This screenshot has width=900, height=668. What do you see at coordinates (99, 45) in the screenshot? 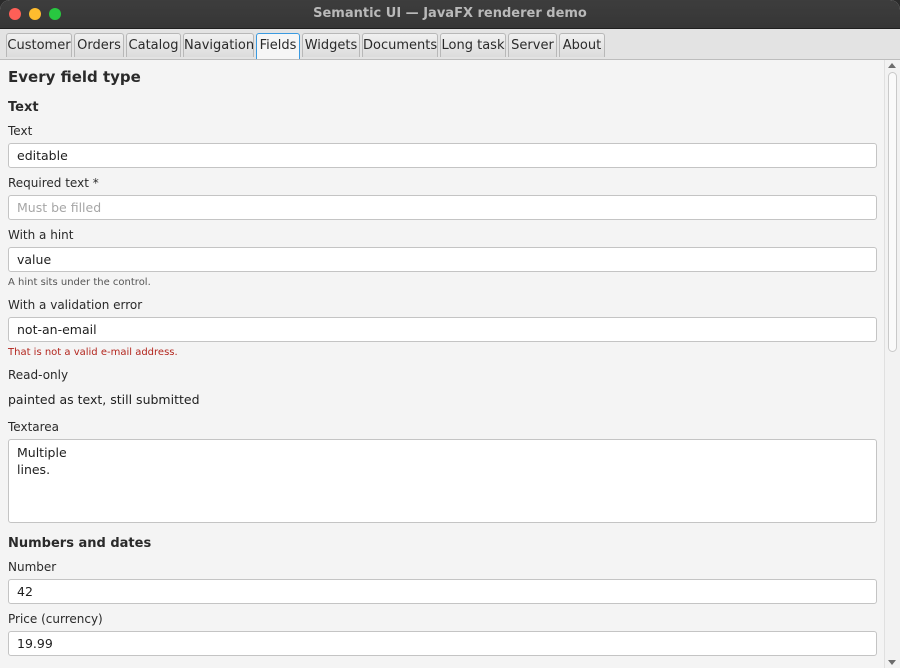
I see `tab-orders: Orders` at bounding box center [99, 45].